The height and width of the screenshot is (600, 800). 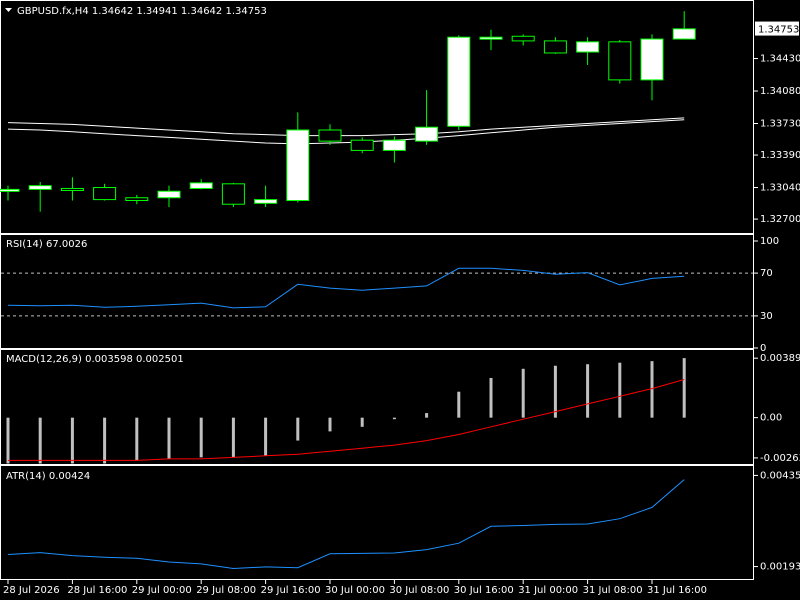 What do you see at coordinates (771, 418) in the screenshot?
I see `macd-axis-label: 0.00` at bounding box center [771, 418].